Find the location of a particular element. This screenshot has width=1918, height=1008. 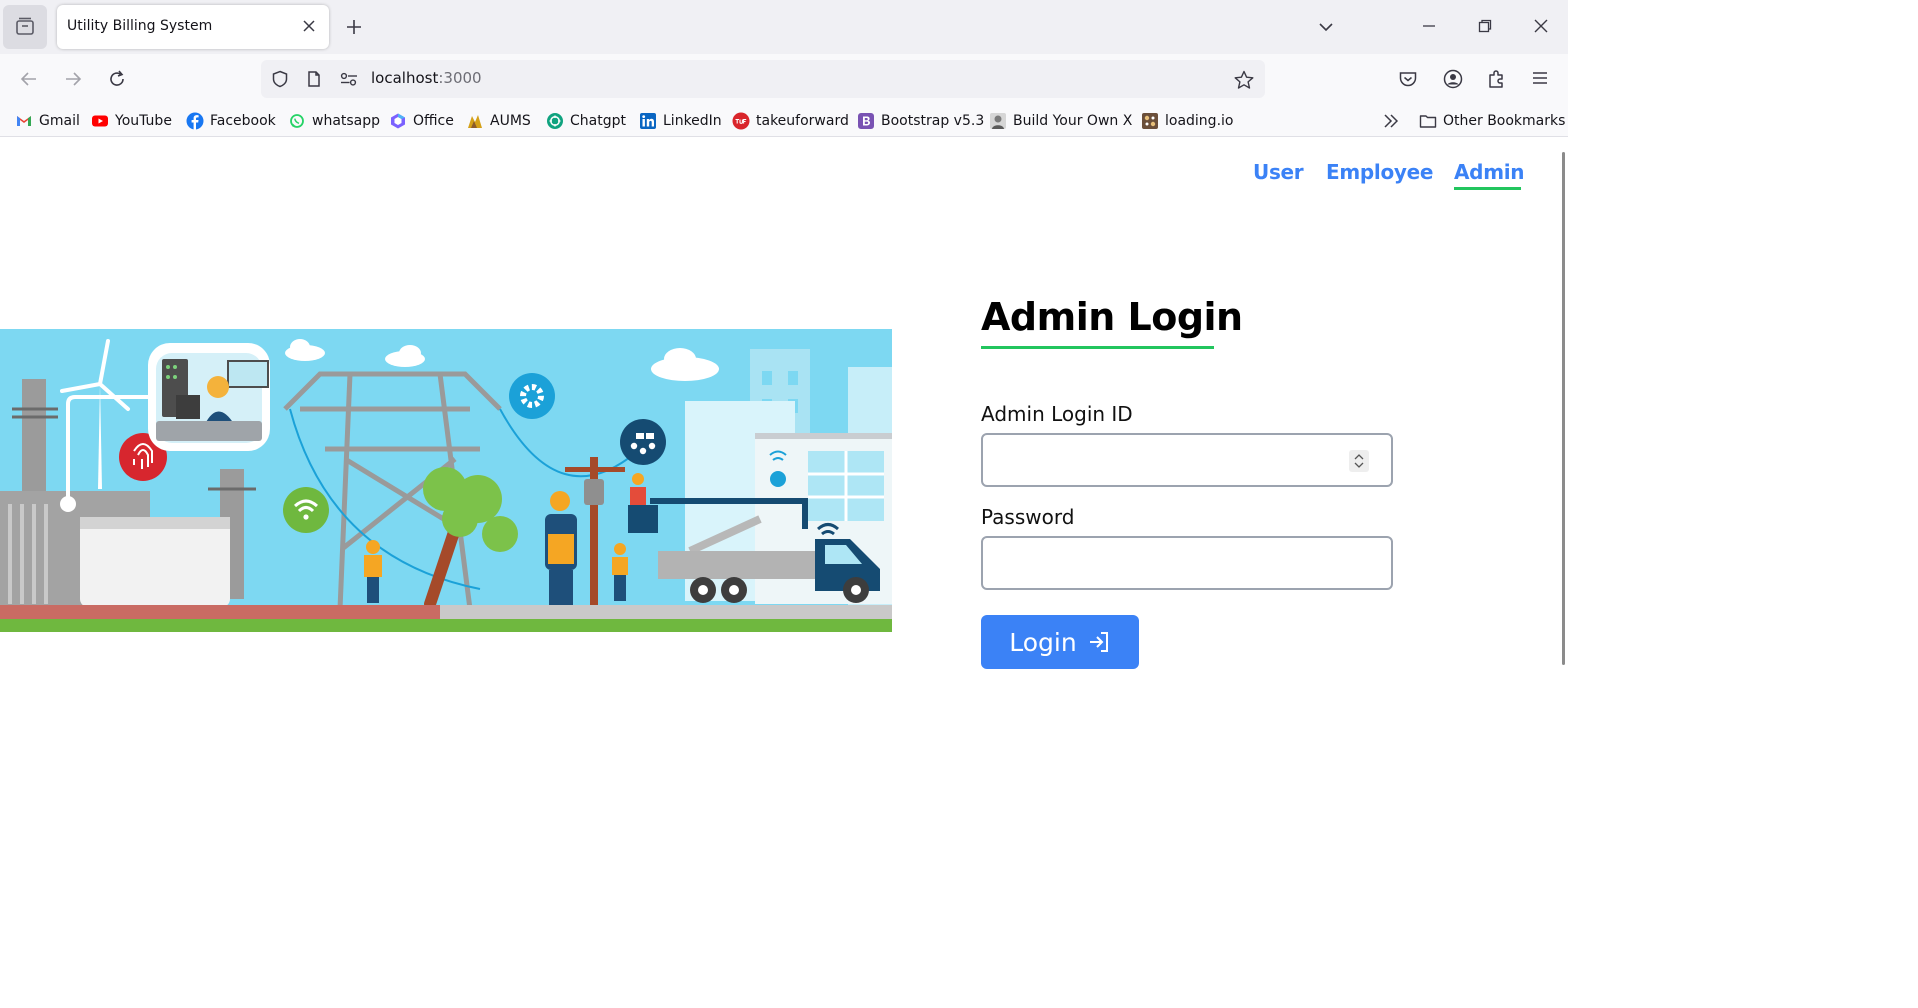

bookmark-label: loading.io is located at coordinates (1199, 121).